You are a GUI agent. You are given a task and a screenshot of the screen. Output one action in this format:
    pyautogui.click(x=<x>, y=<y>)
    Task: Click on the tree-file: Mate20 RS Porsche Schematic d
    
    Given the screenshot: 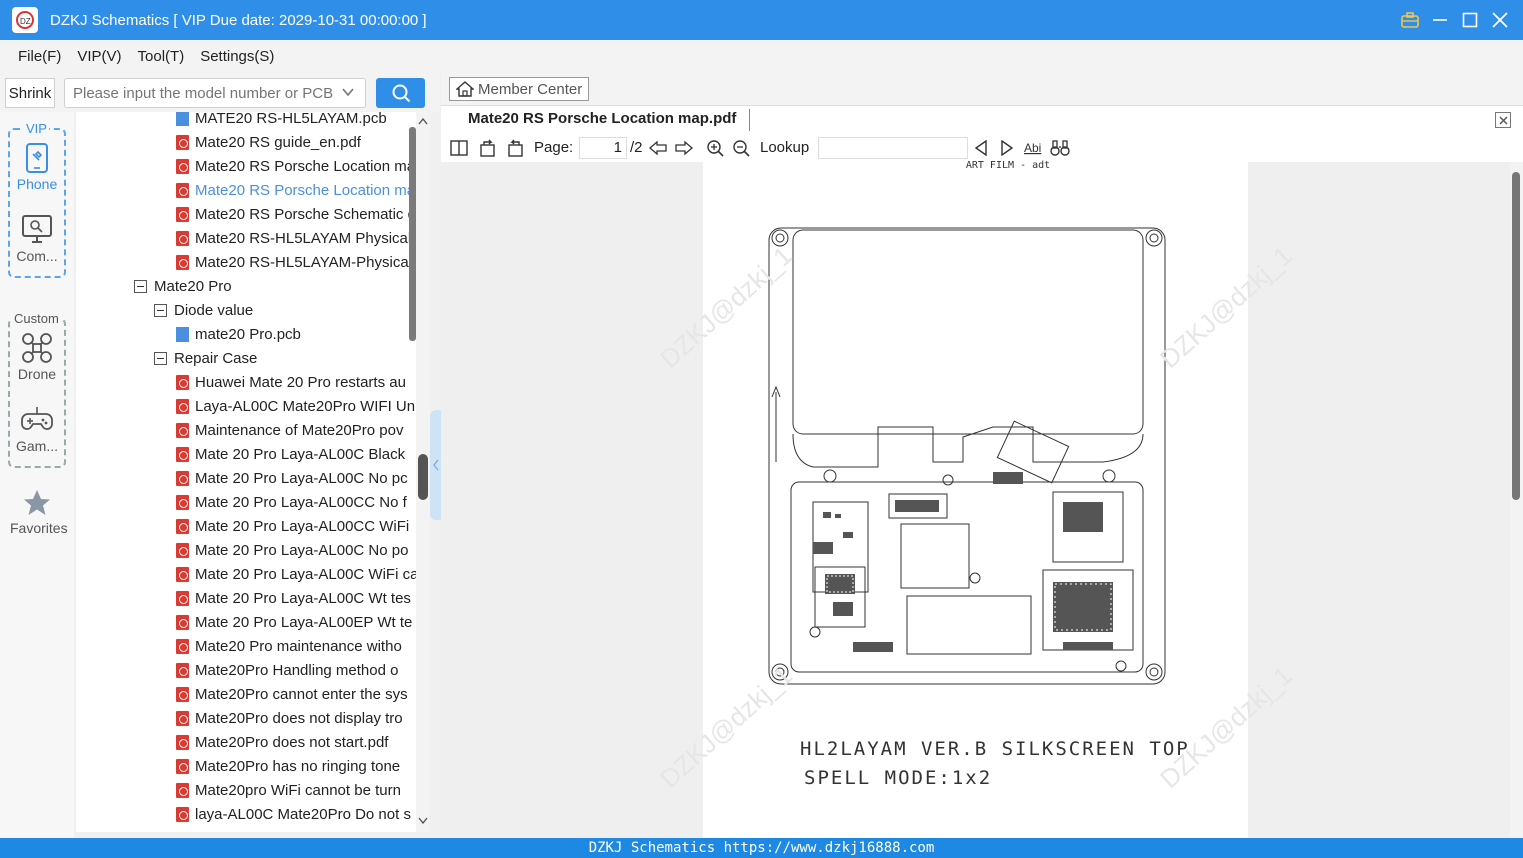 What is the action you would take?
    pyautogui.click(x=296, y=214)
    